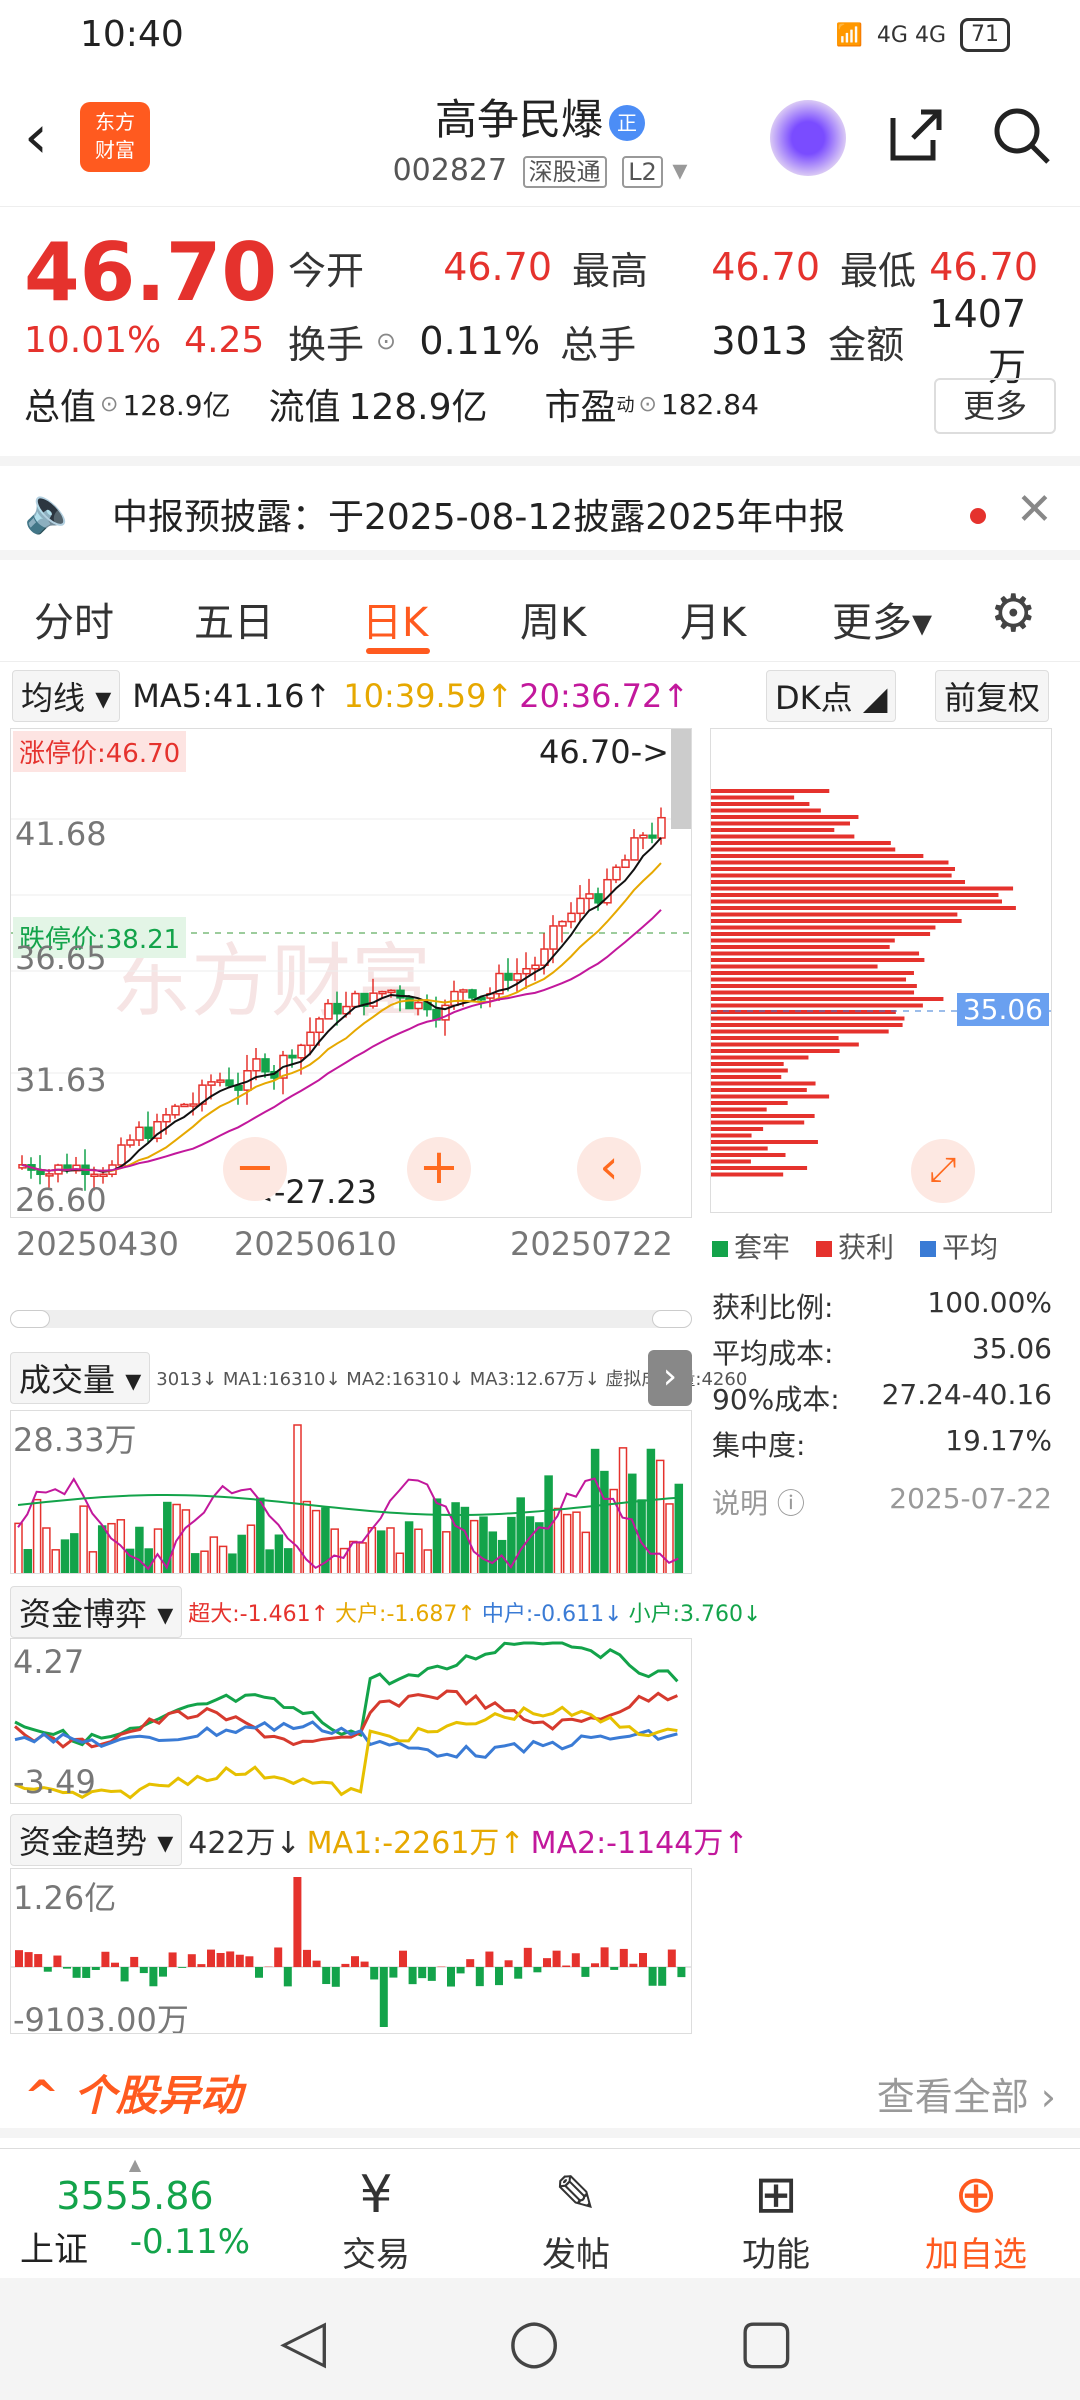 This screenshot has width=1080, height=2400. Describe the element at coordinates (534, 2341) in the screenshot. I see `home-circle-icon: ○` at that location.